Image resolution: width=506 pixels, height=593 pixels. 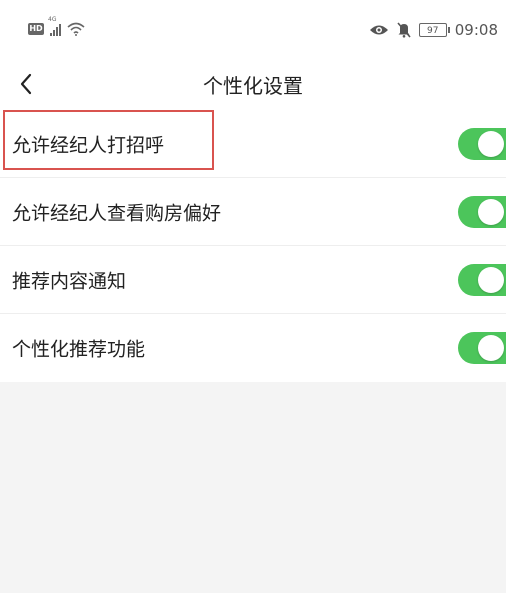 What do you see at coordinates (404, 30) in the screenshot?
I see `mute-bell-icon` at bounding box center [404, 30].